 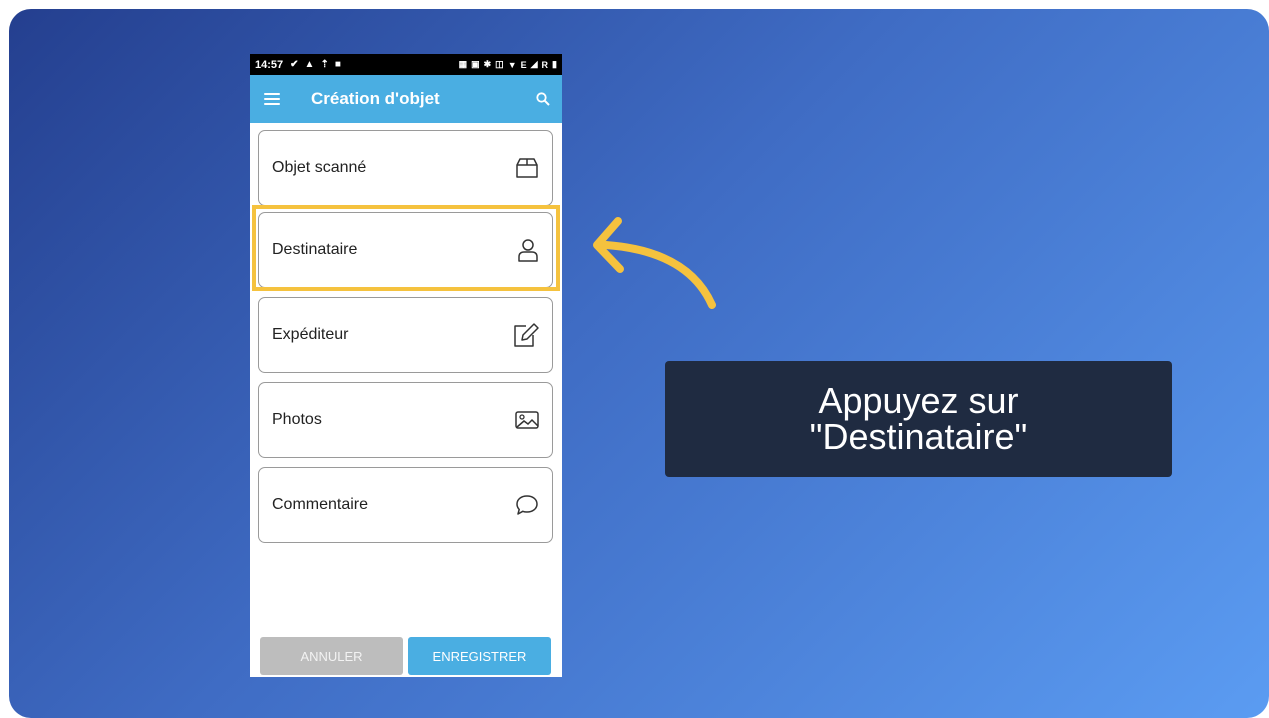 What do you see at coordinates (487, 64) in the screenshot?
I see `bluetooth-icon: ✱` at bounding box center [487, 64].